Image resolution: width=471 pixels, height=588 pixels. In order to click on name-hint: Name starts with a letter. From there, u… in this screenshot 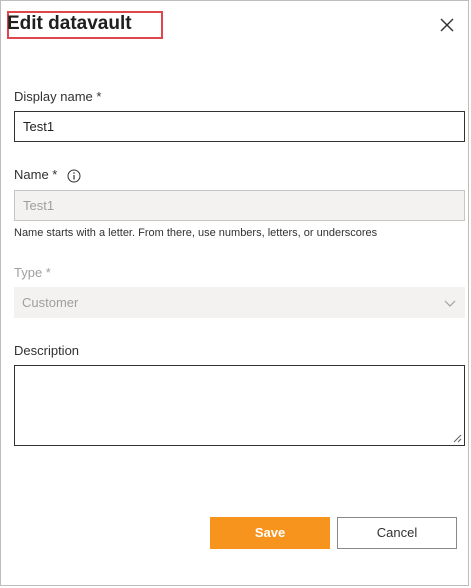, I will do `click(196, 233)`.